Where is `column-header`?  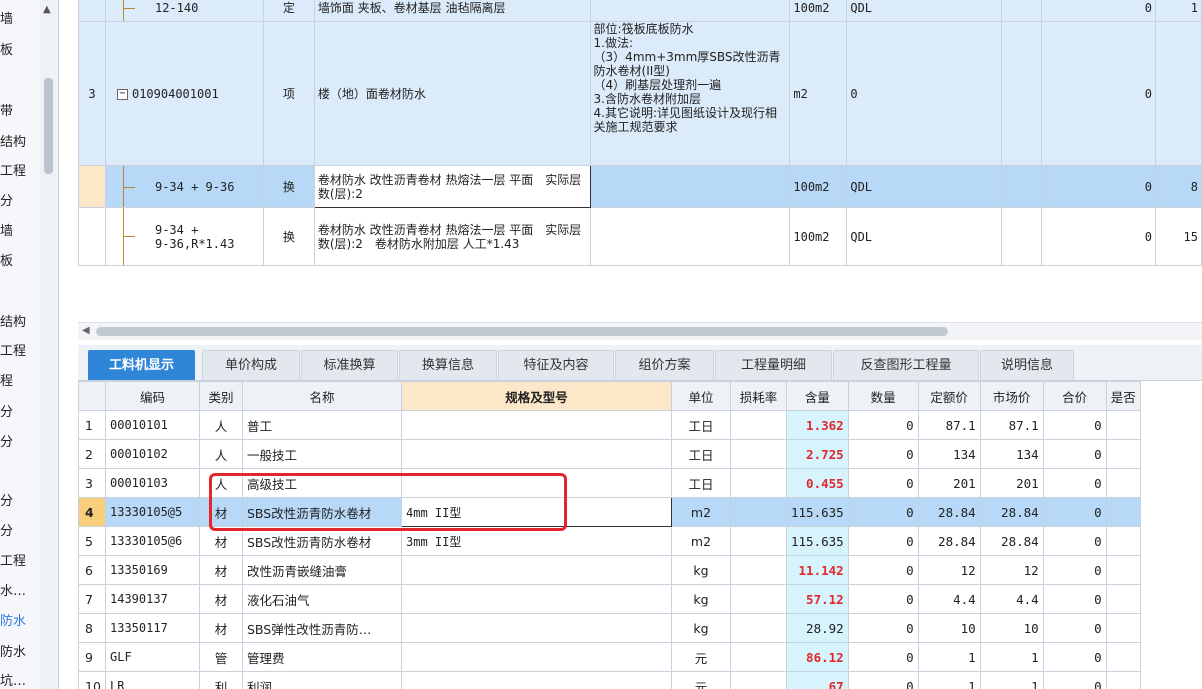
column-header is located at coordinates (92, 396).